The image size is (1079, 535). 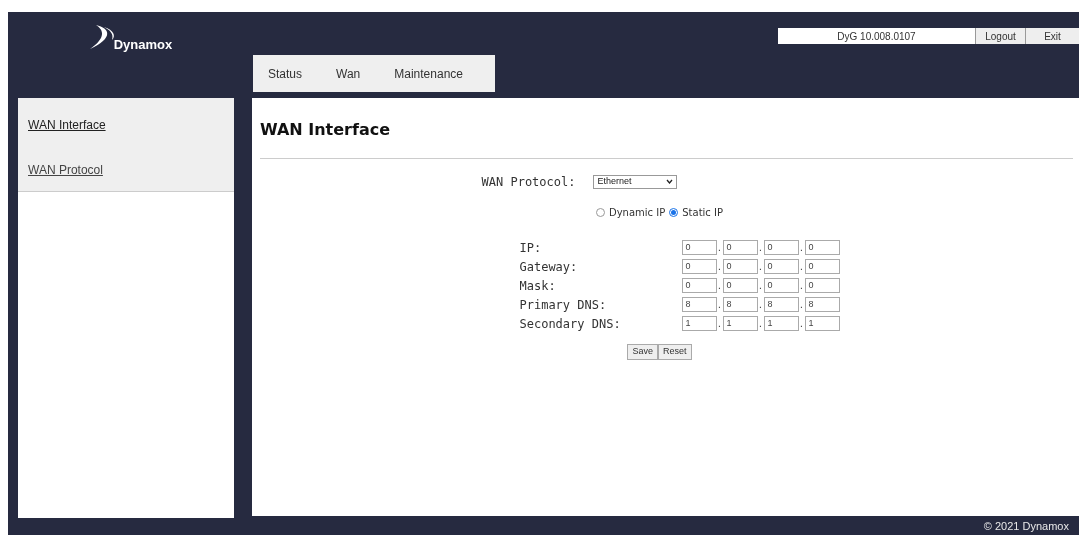 What do you see at coordinates (348, 73) in the screenshot?
I see `nav-tab: Wan` at bounding box center [348, 73].